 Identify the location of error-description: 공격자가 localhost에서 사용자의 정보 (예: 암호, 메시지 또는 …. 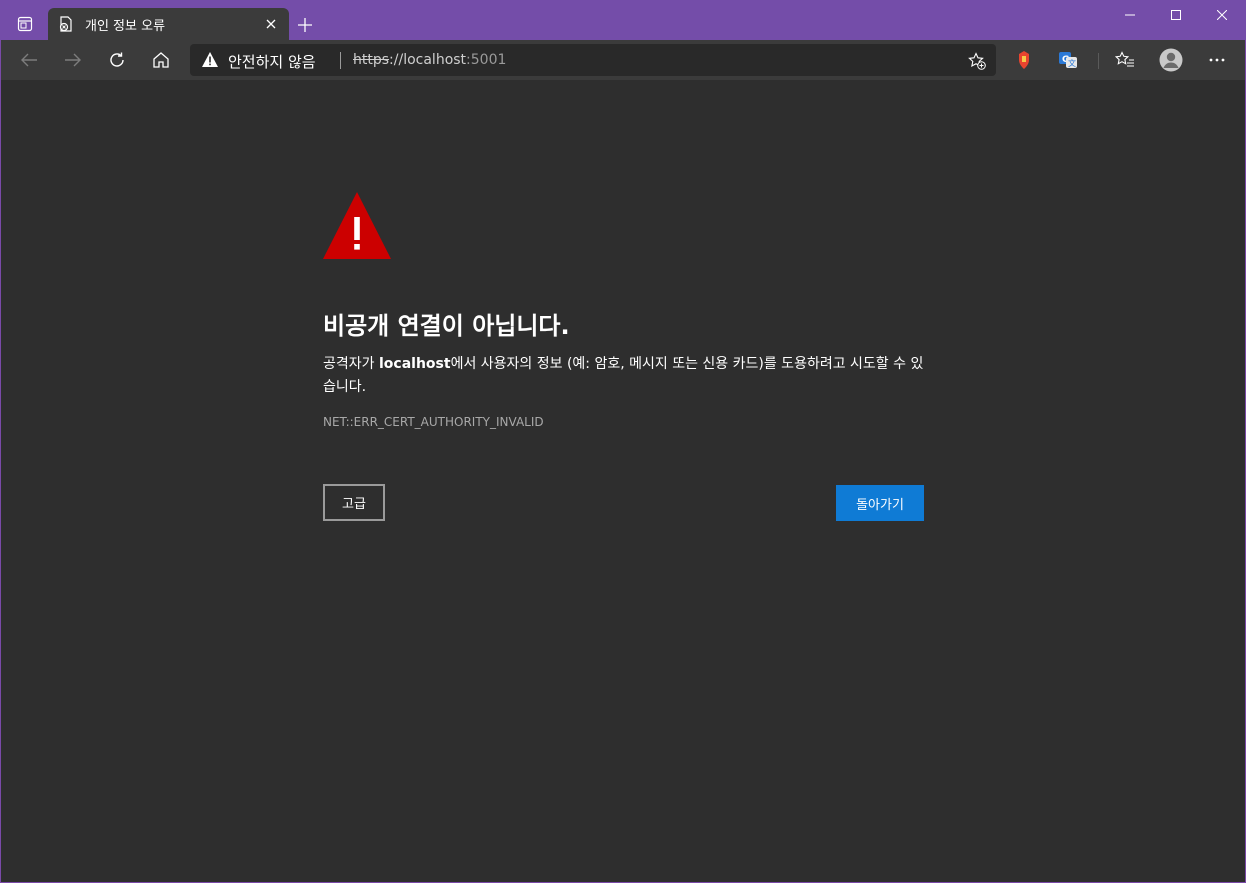
(624, 376).